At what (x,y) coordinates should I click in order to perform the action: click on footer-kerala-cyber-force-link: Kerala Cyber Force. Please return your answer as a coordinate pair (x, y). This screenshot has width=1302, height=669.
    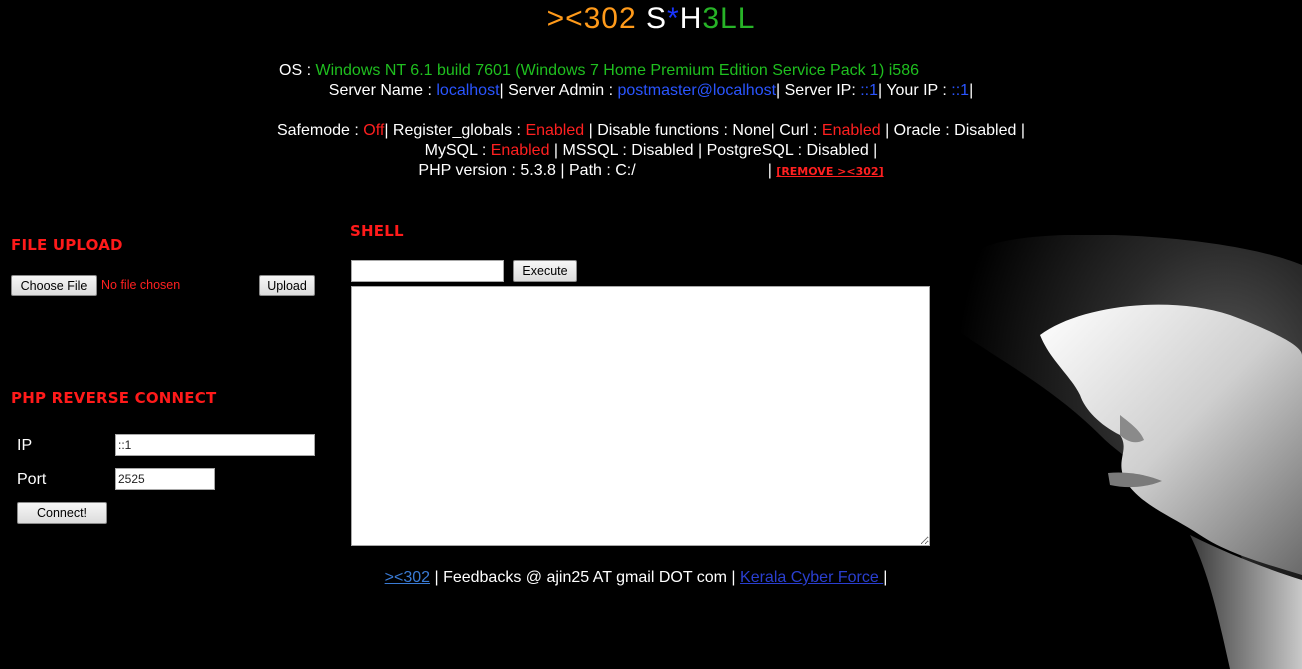
    Looking at the image, I should click on (811, 577).